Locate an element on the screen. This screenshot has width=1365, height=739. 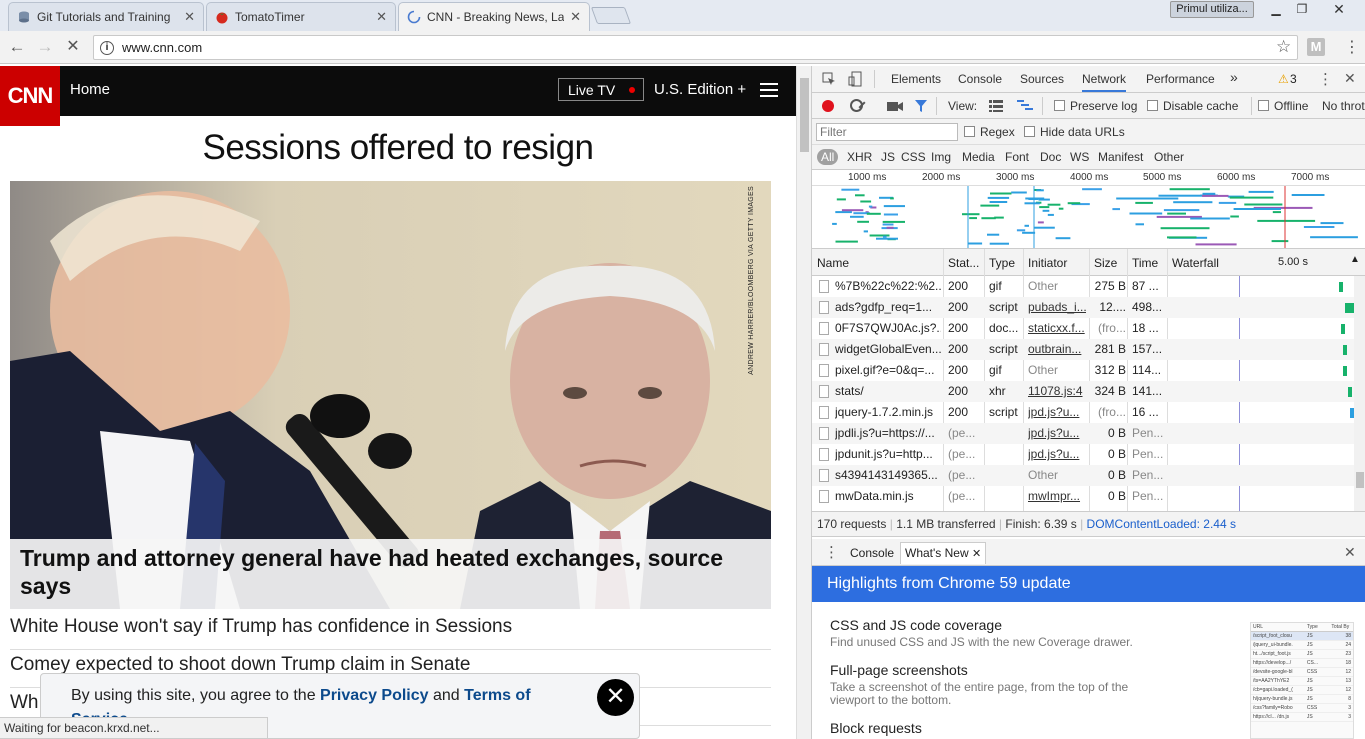
close-drawer-icon: ✕ is located at coordinates (1350, 552).